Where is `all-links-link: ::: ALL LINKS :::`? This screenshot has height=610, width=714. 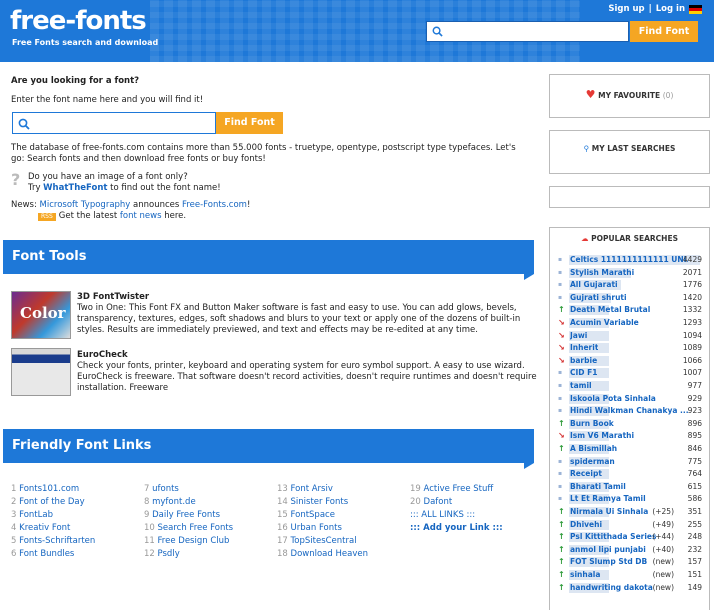 all-links-link: ::: ALL LINKS ::: is located at coordinates (456, 515).